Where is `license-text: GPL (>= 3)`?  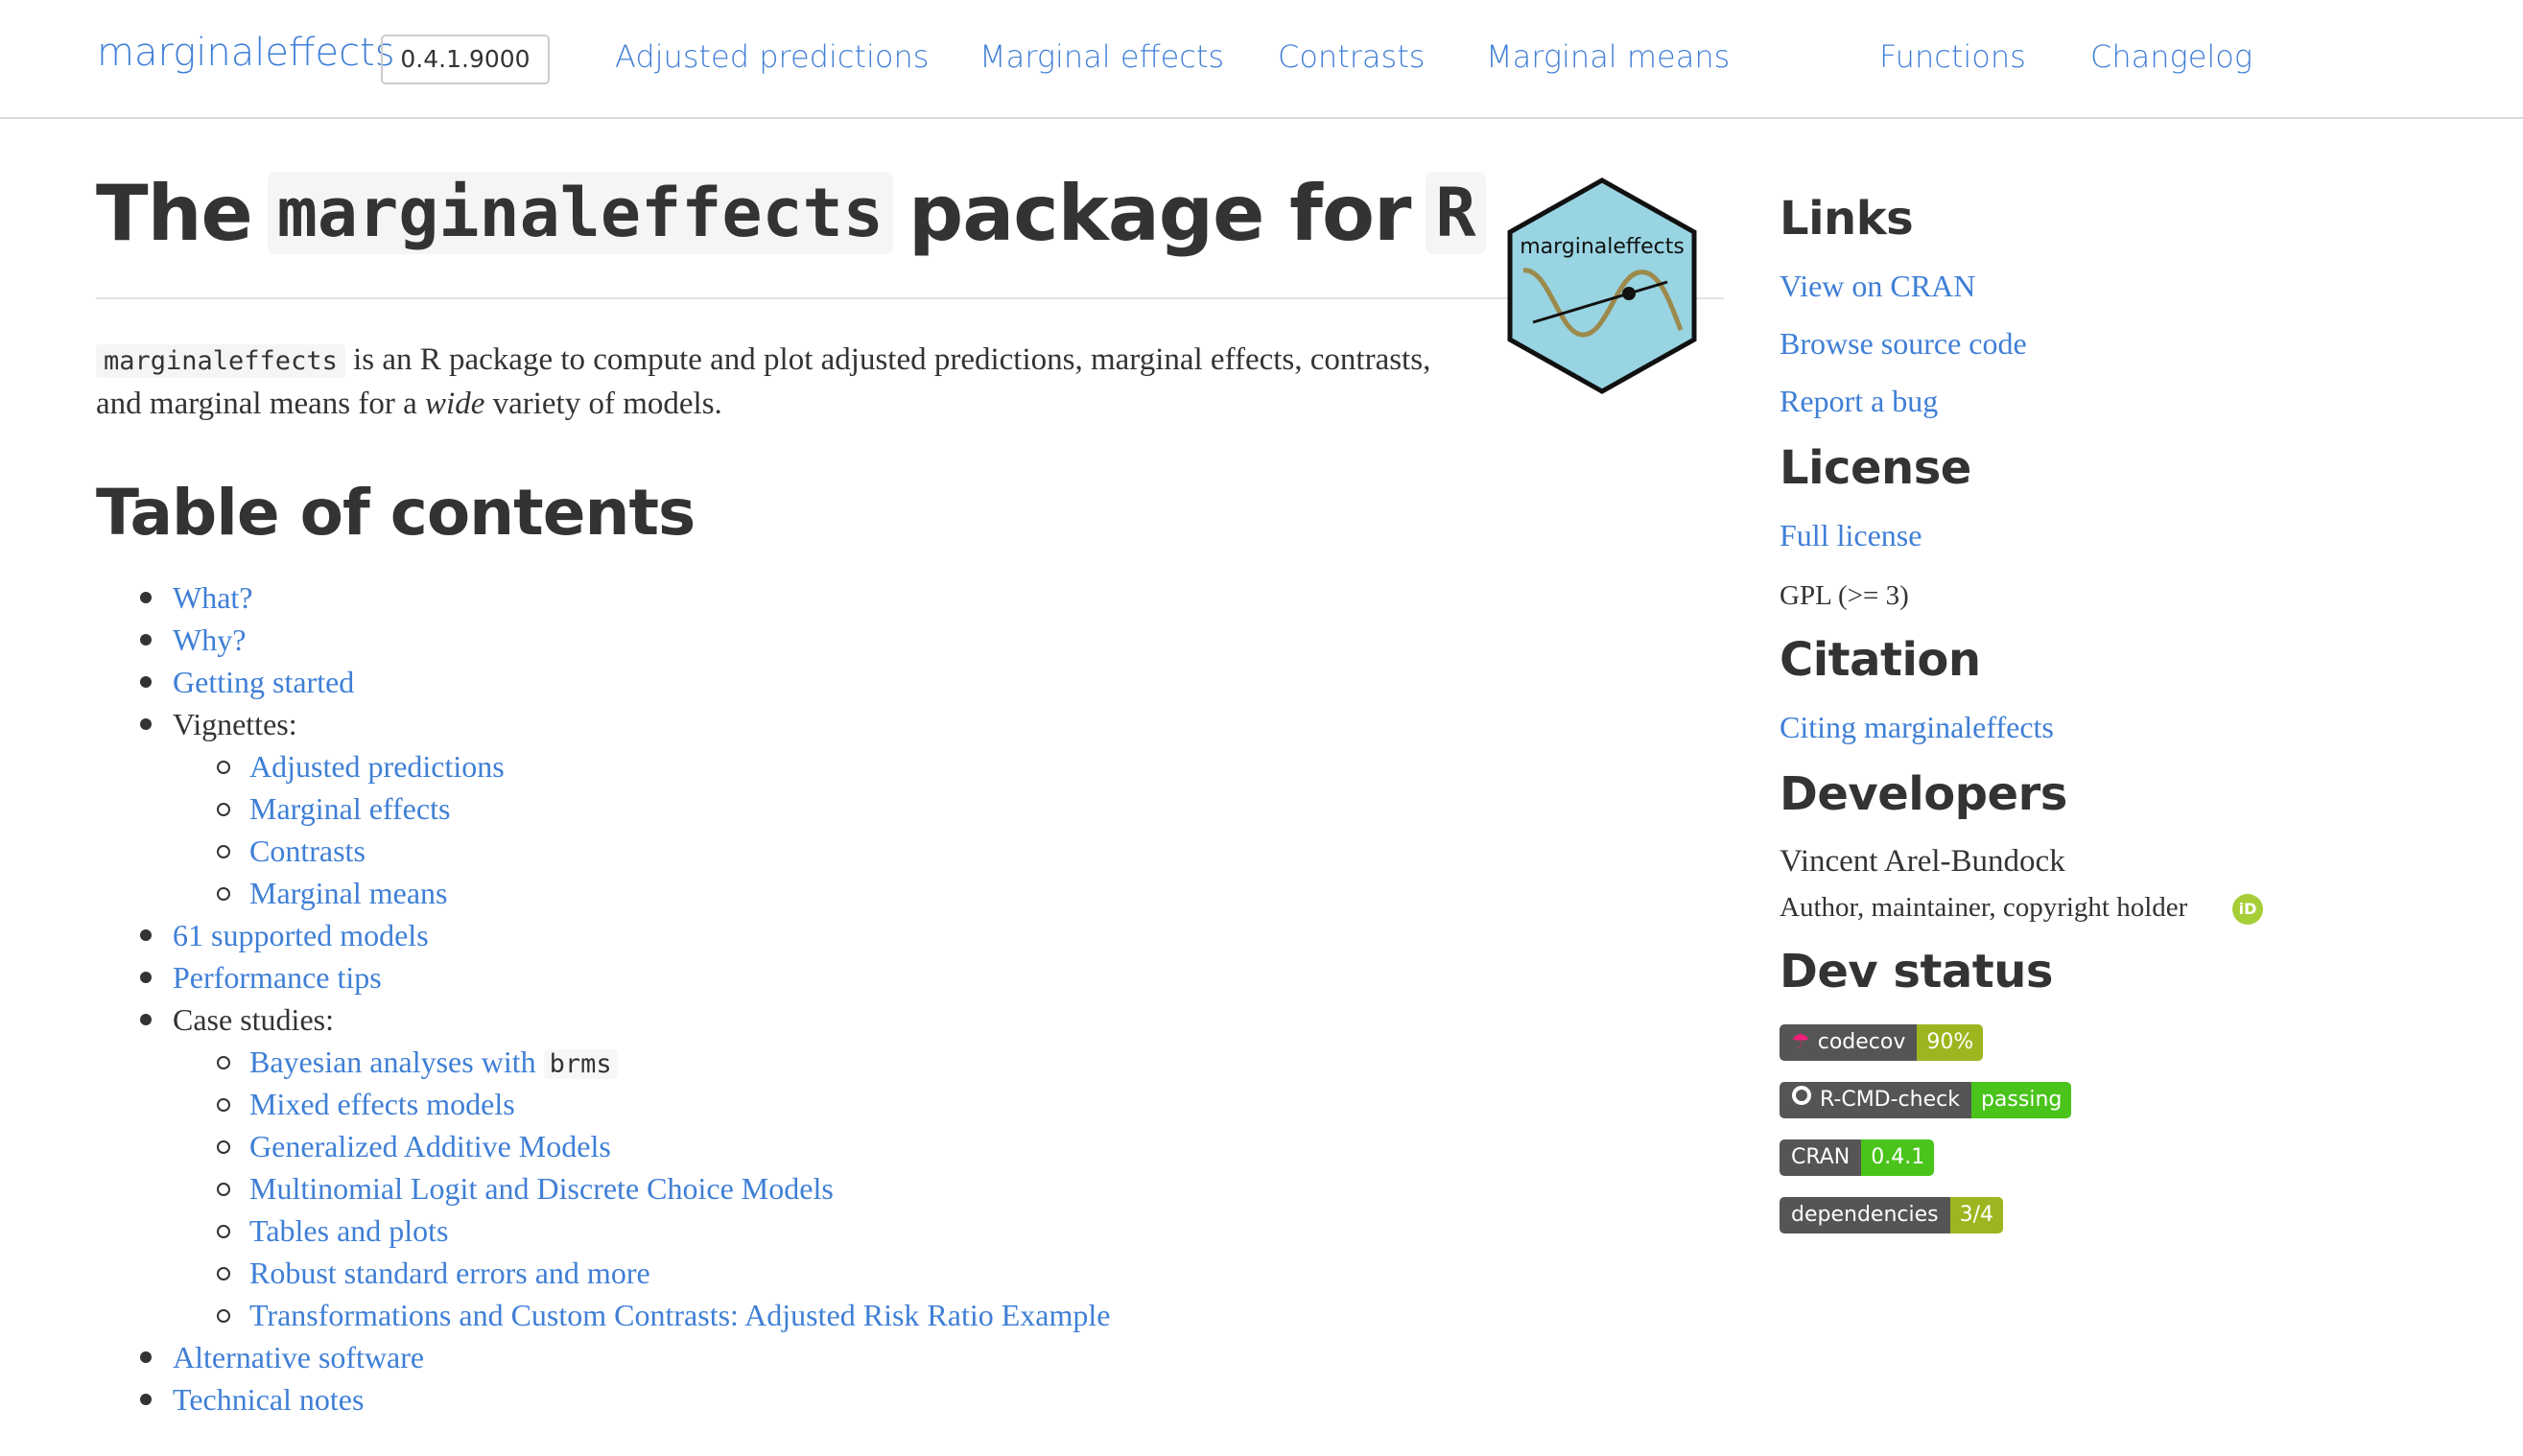
license-text: GPL (>= 3) is located at coordinates (1844, 595).